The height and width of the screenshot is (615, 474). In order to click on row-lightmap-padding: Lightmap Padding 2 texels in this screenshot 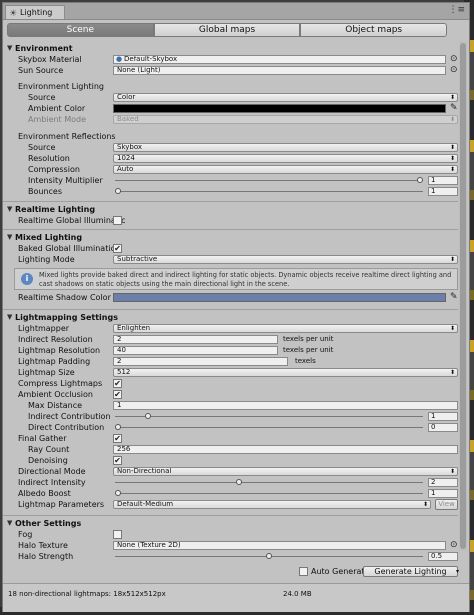, I will do `click(230, 361)`.